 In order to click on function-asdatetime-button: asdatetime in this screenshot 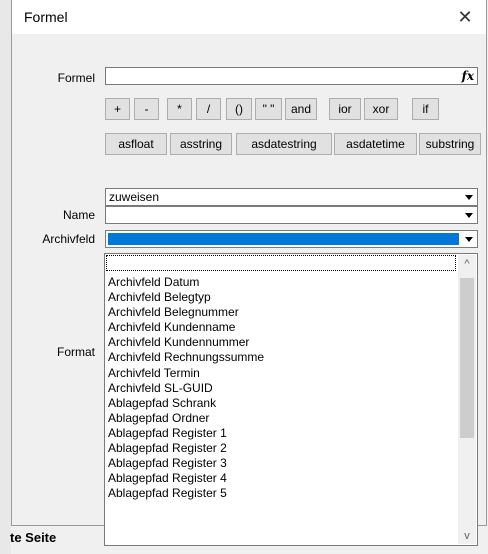, I will do `click(375, 144)`.